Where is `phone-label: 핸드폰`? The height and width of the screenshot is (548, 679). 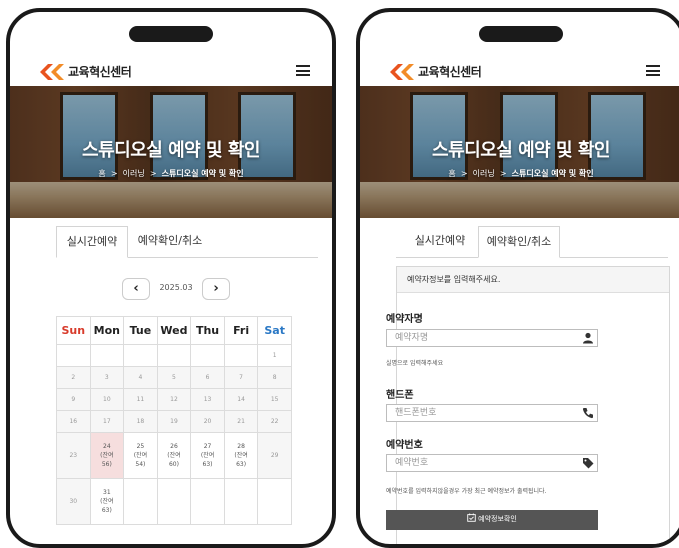
phone-label: 핸드폰 is located at coordinates (400, 395).